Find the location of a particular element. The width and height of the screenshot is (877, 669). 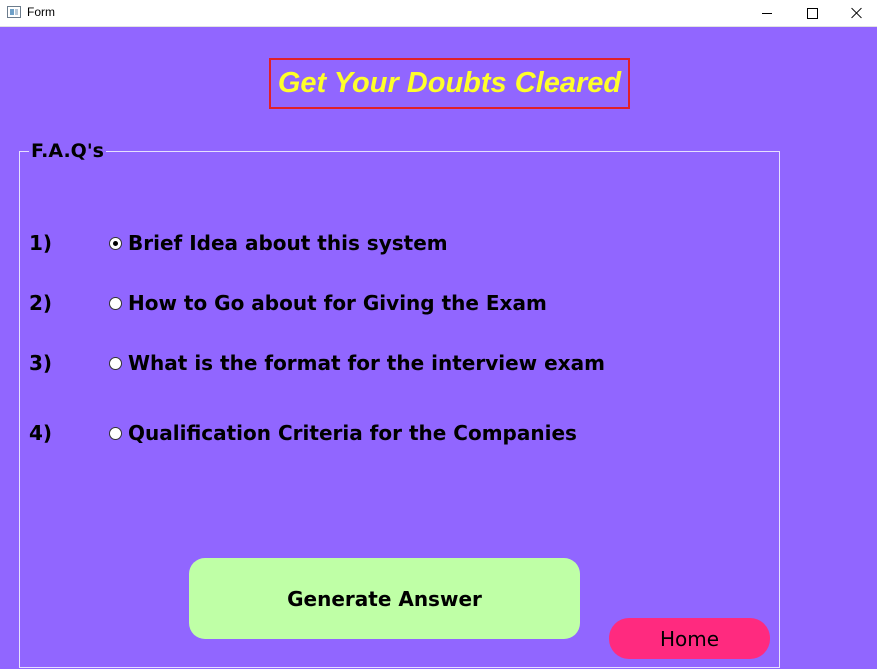

faq-option-4: Qualification Criteria for the Companies is located at coordinates (343, 433).